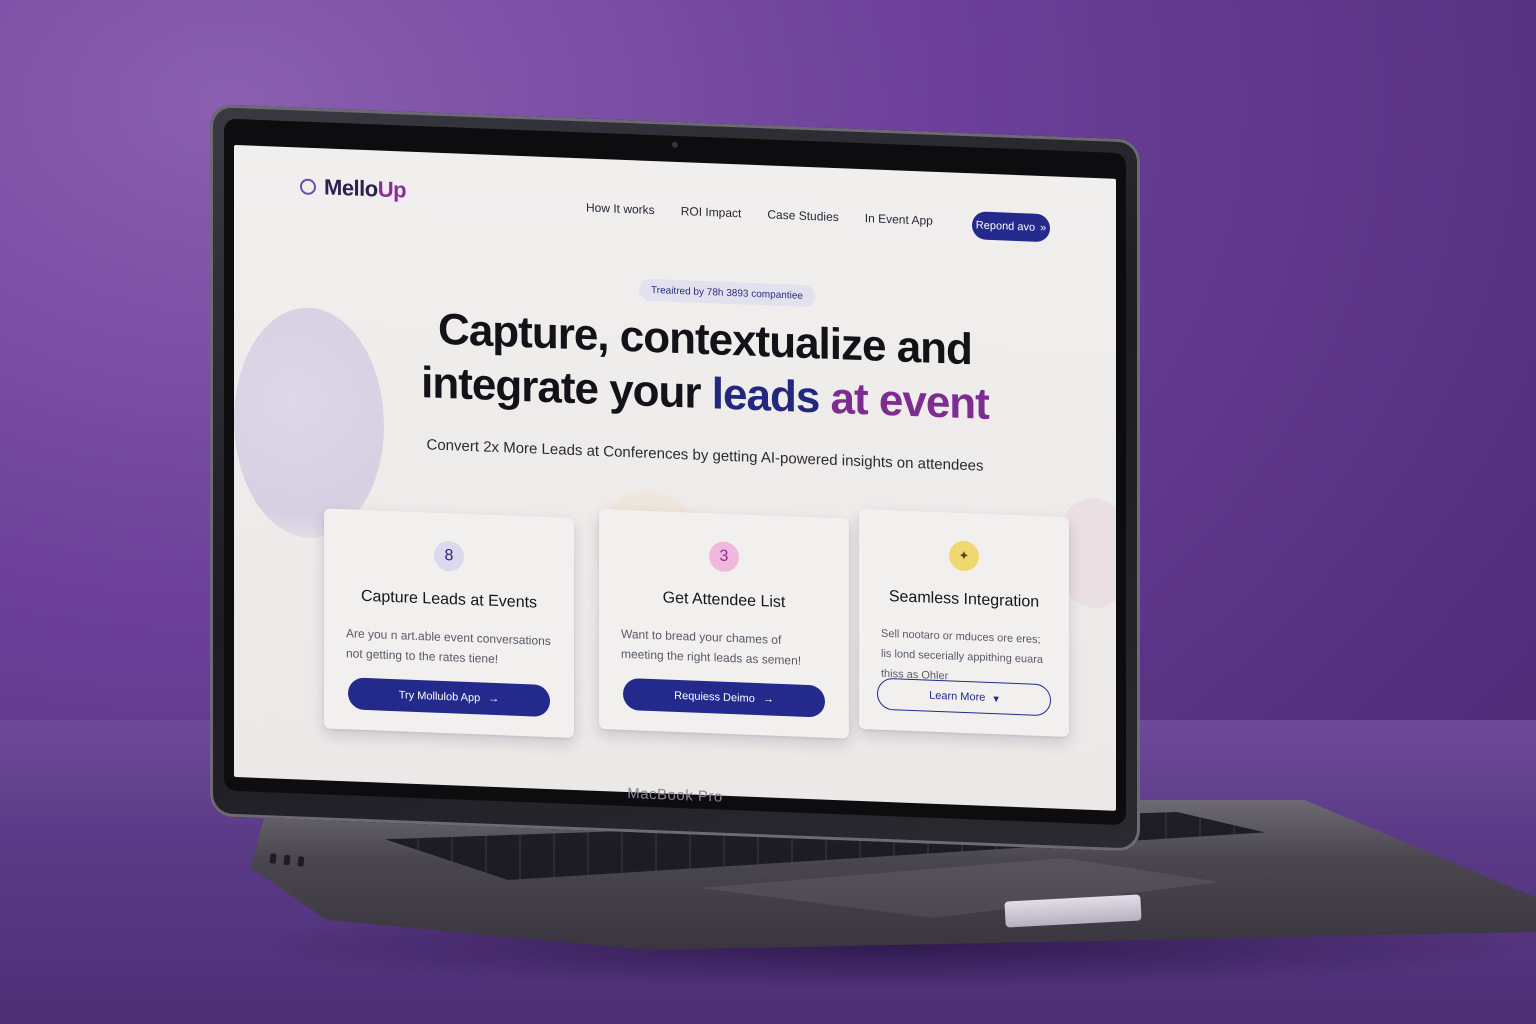  Describe the element at coordinates (899, 219) in the screenshot. I see `nav-link-in-event-app: In Event App` at that location.